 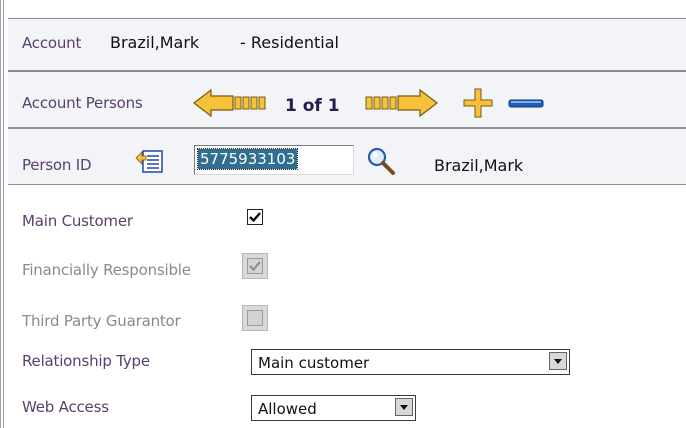 What do you see at coordinates (287, 409) in the screenshot?
I see `web-access-value: Allowed` at bounding box center [287, 409].